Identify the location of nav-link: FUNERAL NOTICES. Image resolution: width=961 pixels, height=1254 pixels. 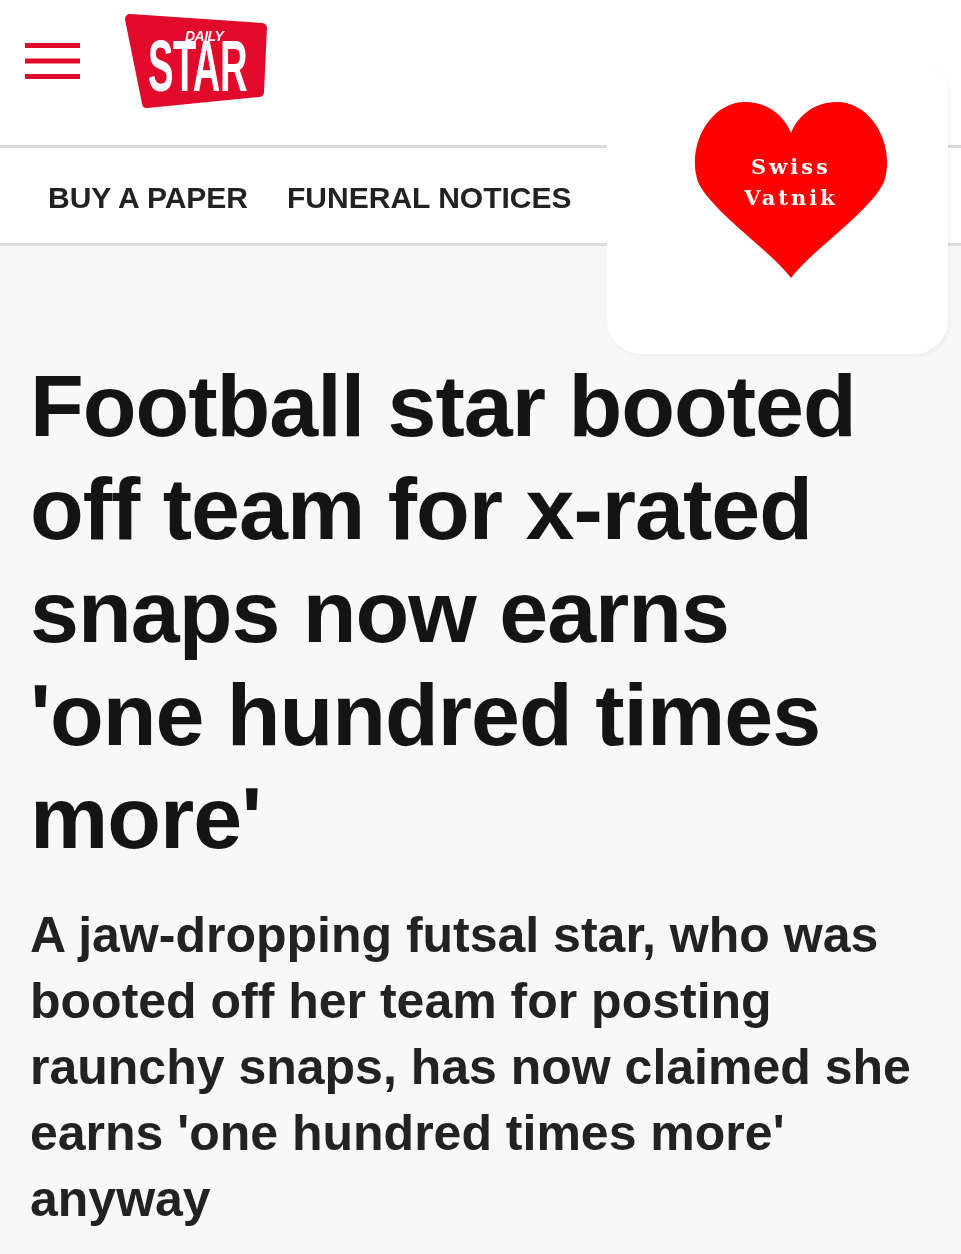
(429, 195).